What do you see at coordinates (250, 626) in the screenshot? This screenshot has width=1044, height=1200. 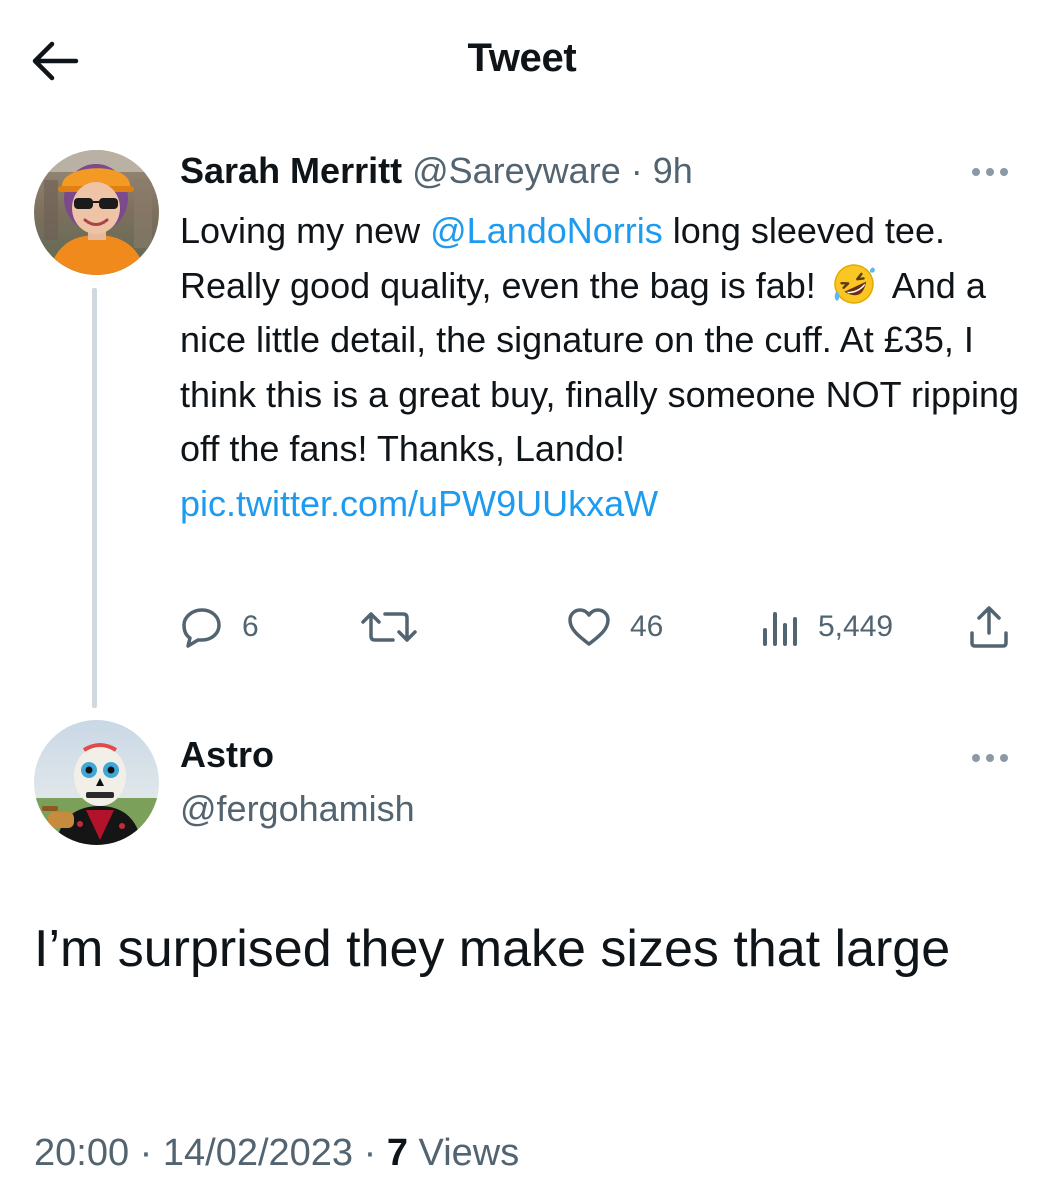 I see `reply-count: 6` at bounding box center [250, 626].